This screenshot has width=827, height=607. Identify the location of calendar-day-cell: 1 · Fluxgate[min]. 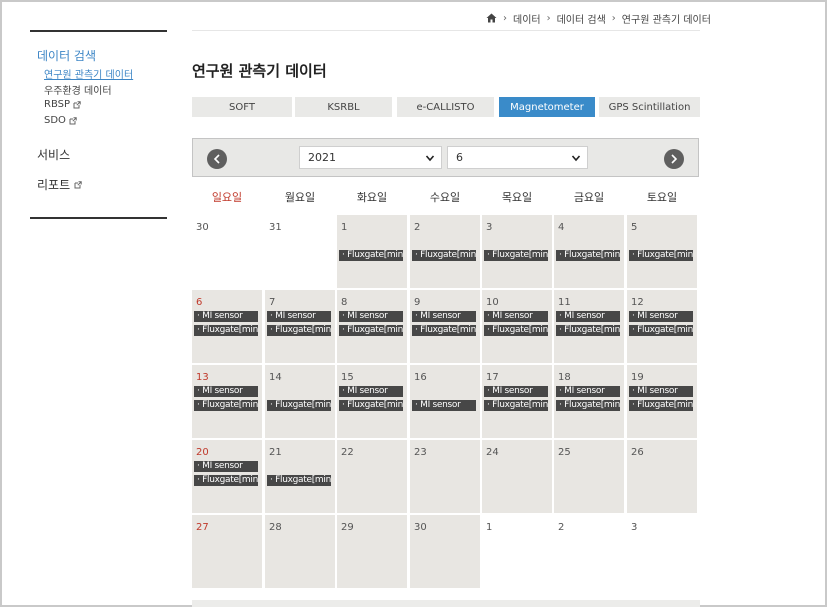
(372, 251).